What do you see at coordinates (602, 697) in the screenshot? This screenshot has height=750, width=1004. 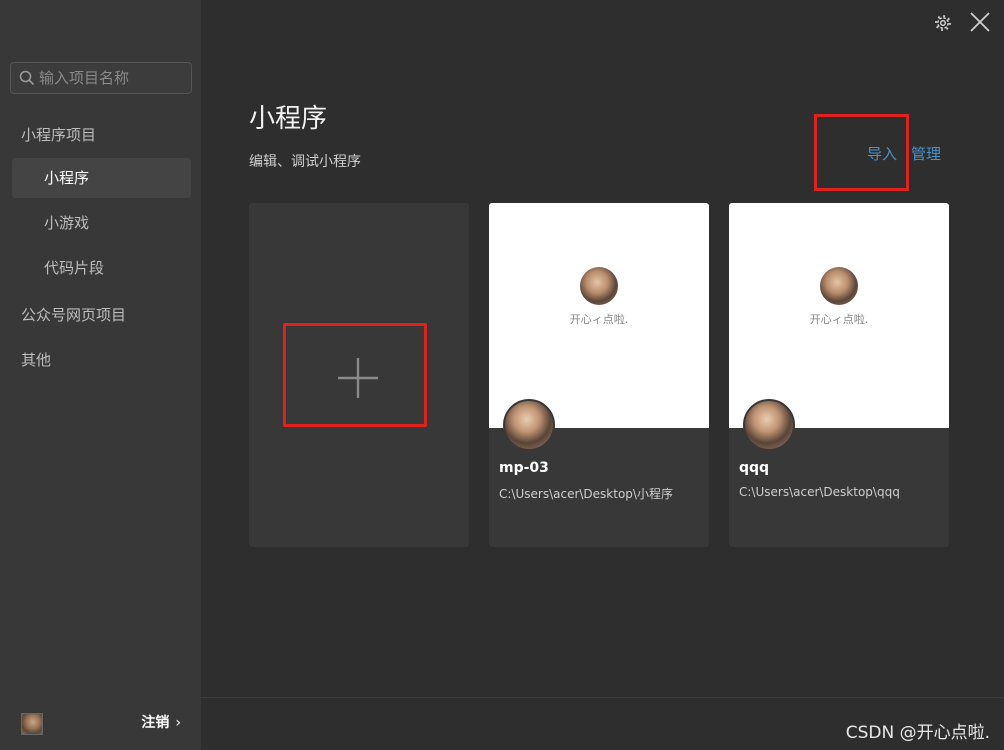 I see `footer-divider` at bounding box center [602, 697].